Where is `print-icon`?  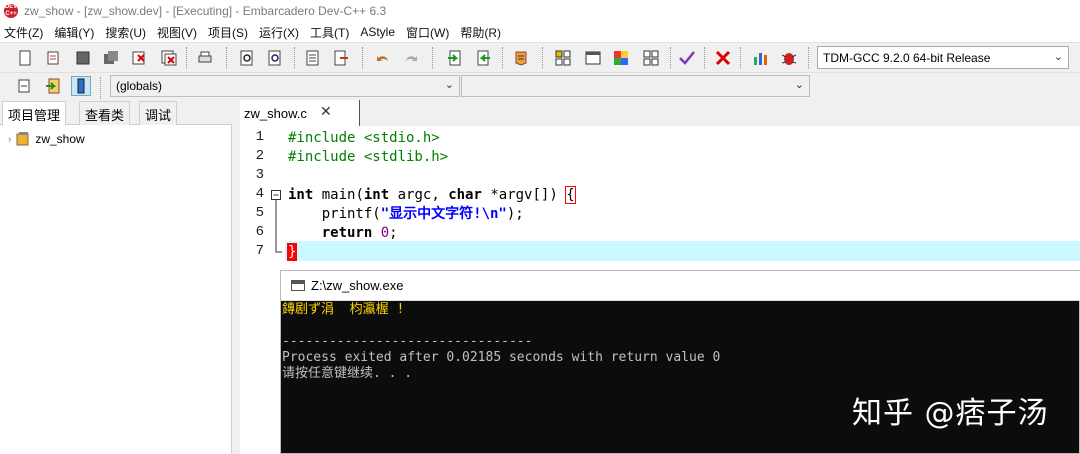 print-icon is located at coordinates (205, 58).